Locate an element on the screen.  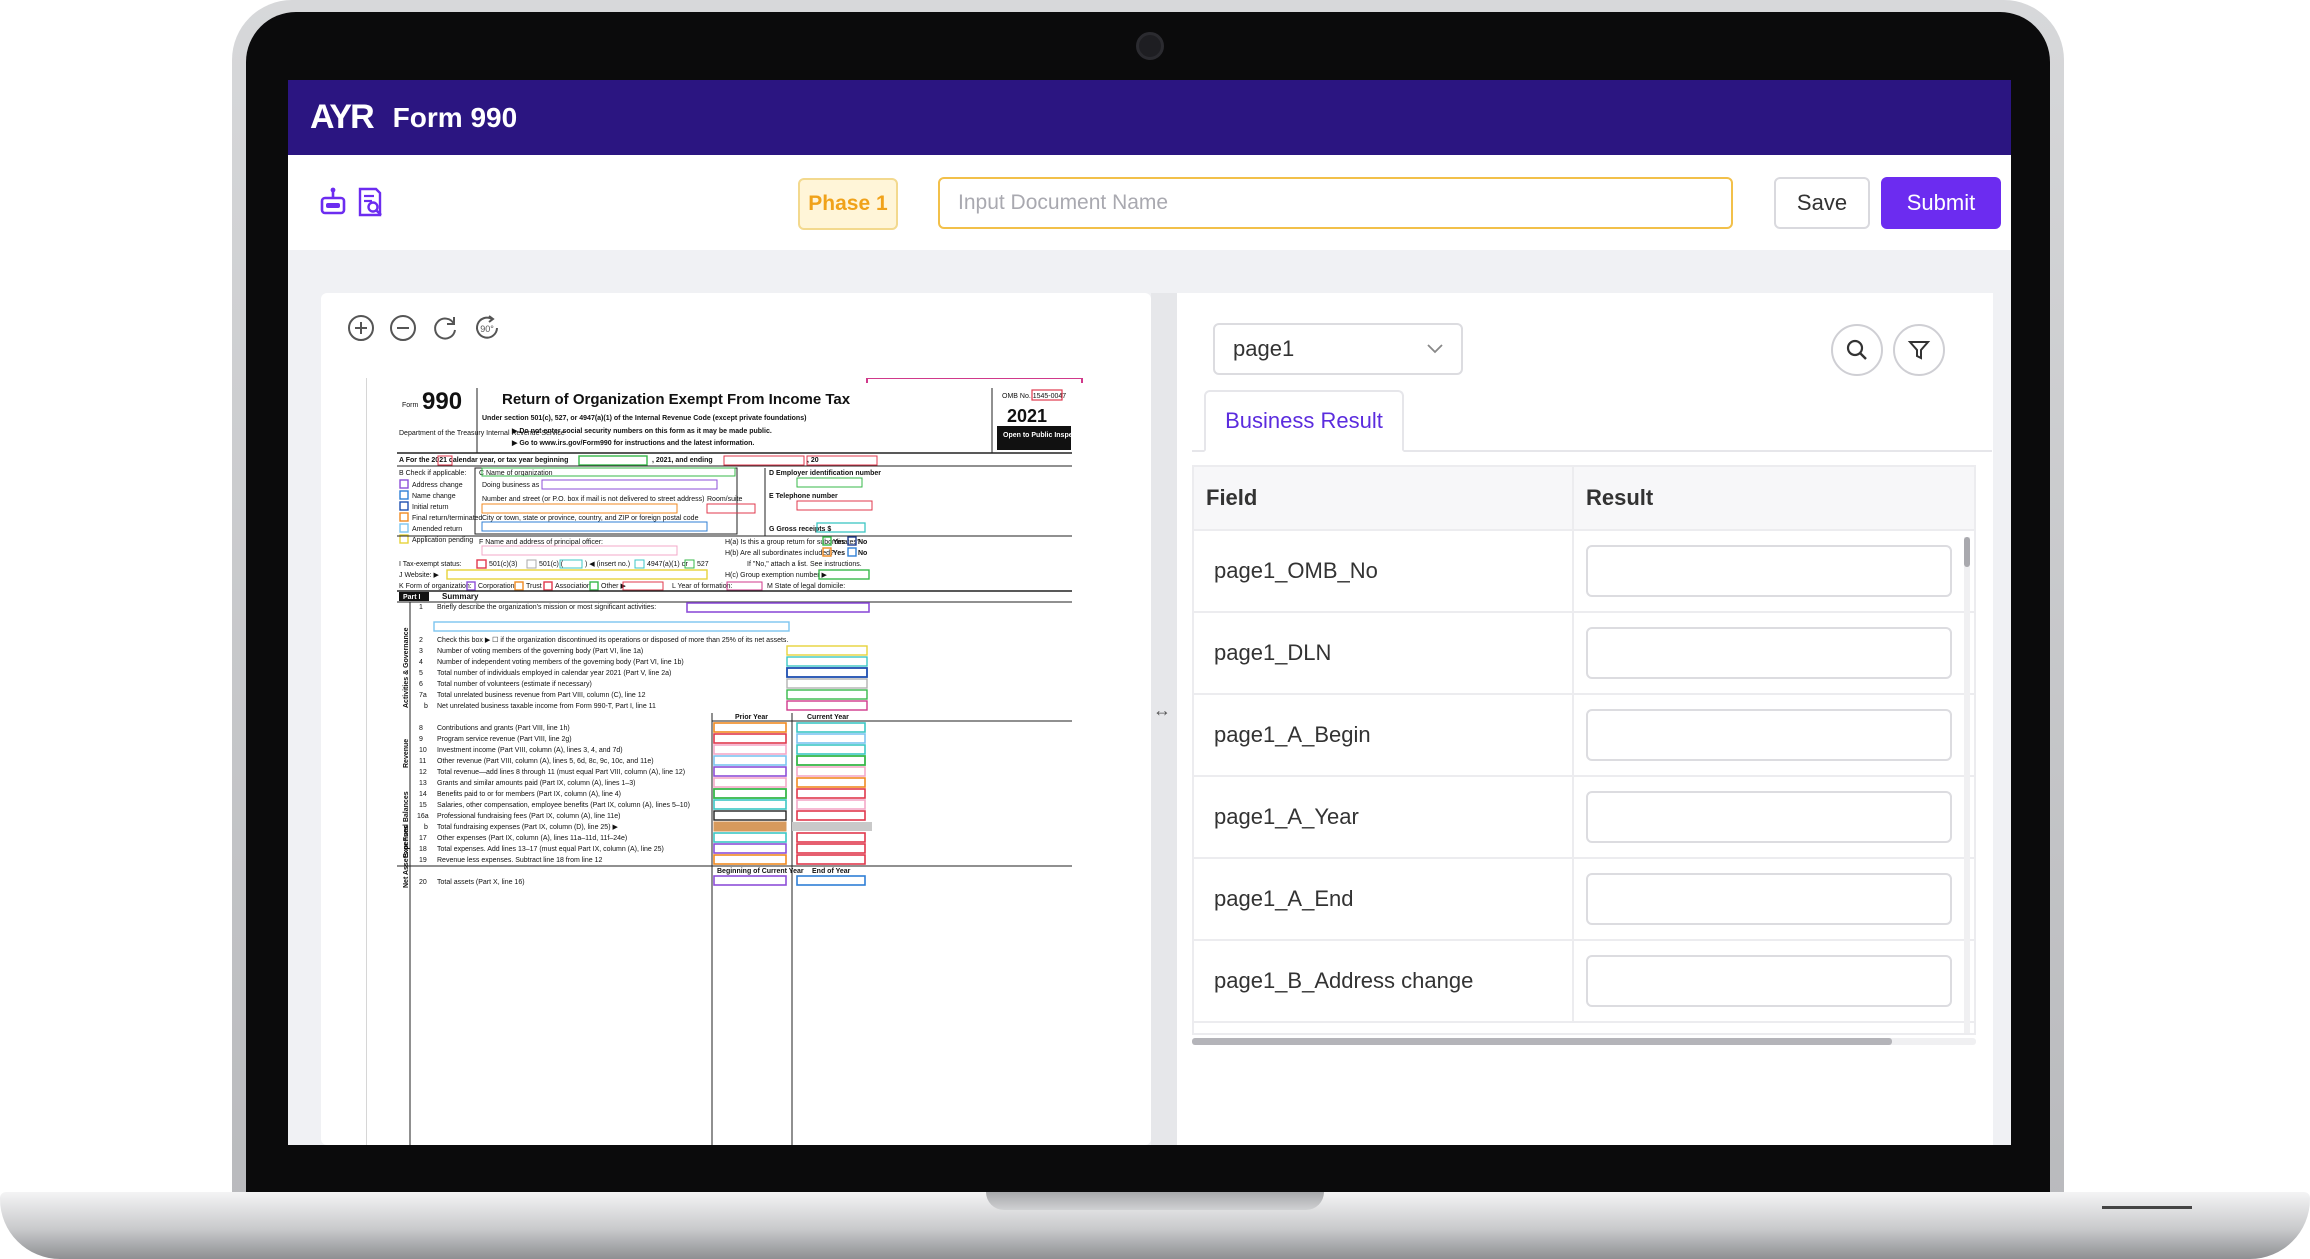
form-line-18-num: 18 is located at coordinates (423, 849).